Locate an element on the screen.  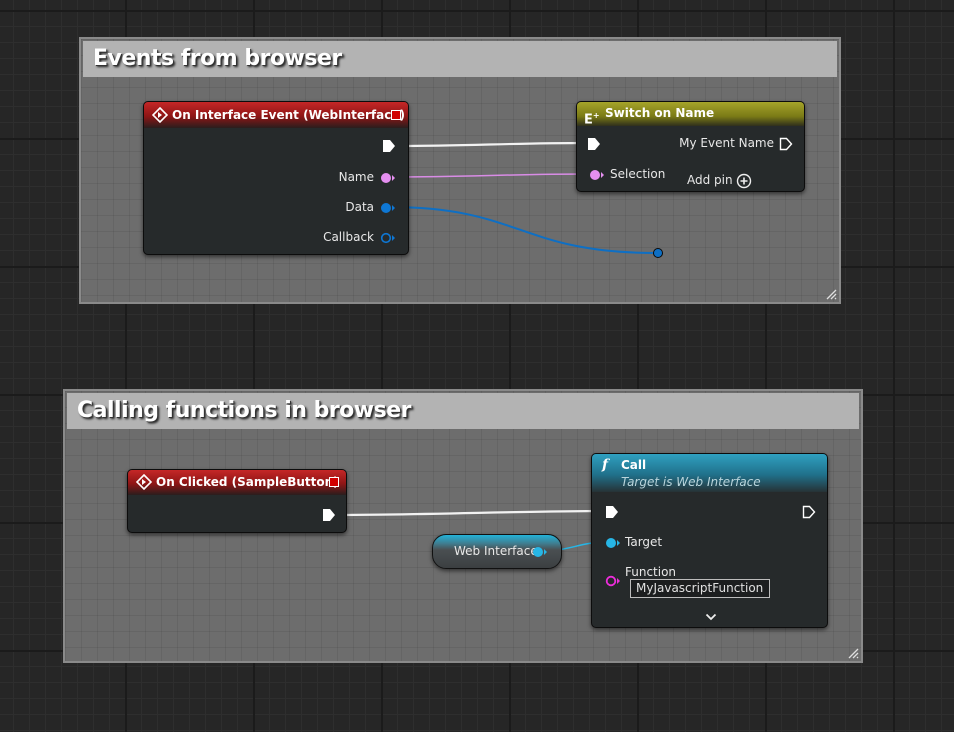
chevron-down-icon is located at coordinates (711, 617).